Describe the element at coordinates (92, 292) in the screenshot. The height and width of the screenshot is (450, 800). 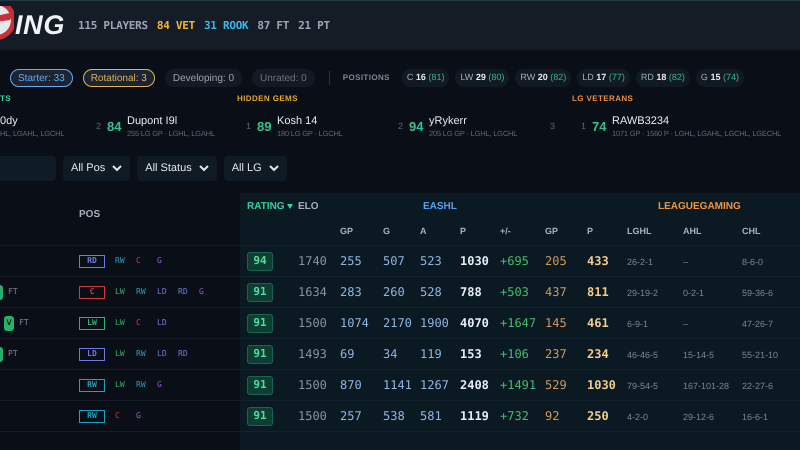
I see `primary-position: C` at that location.